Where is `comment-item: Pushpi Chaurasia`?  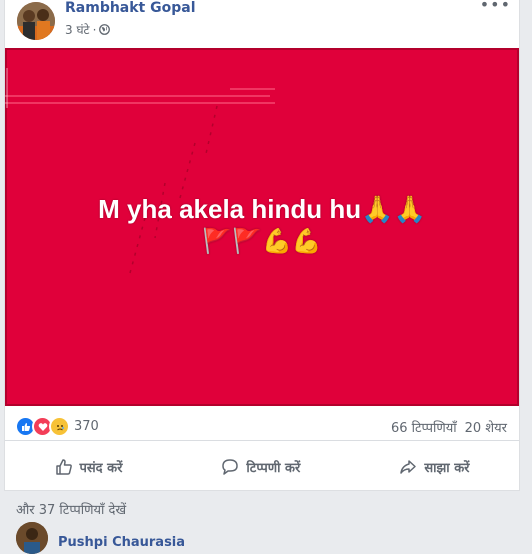
comment-item: Pushpi Chaurasia is located at coordinates (100, 538).